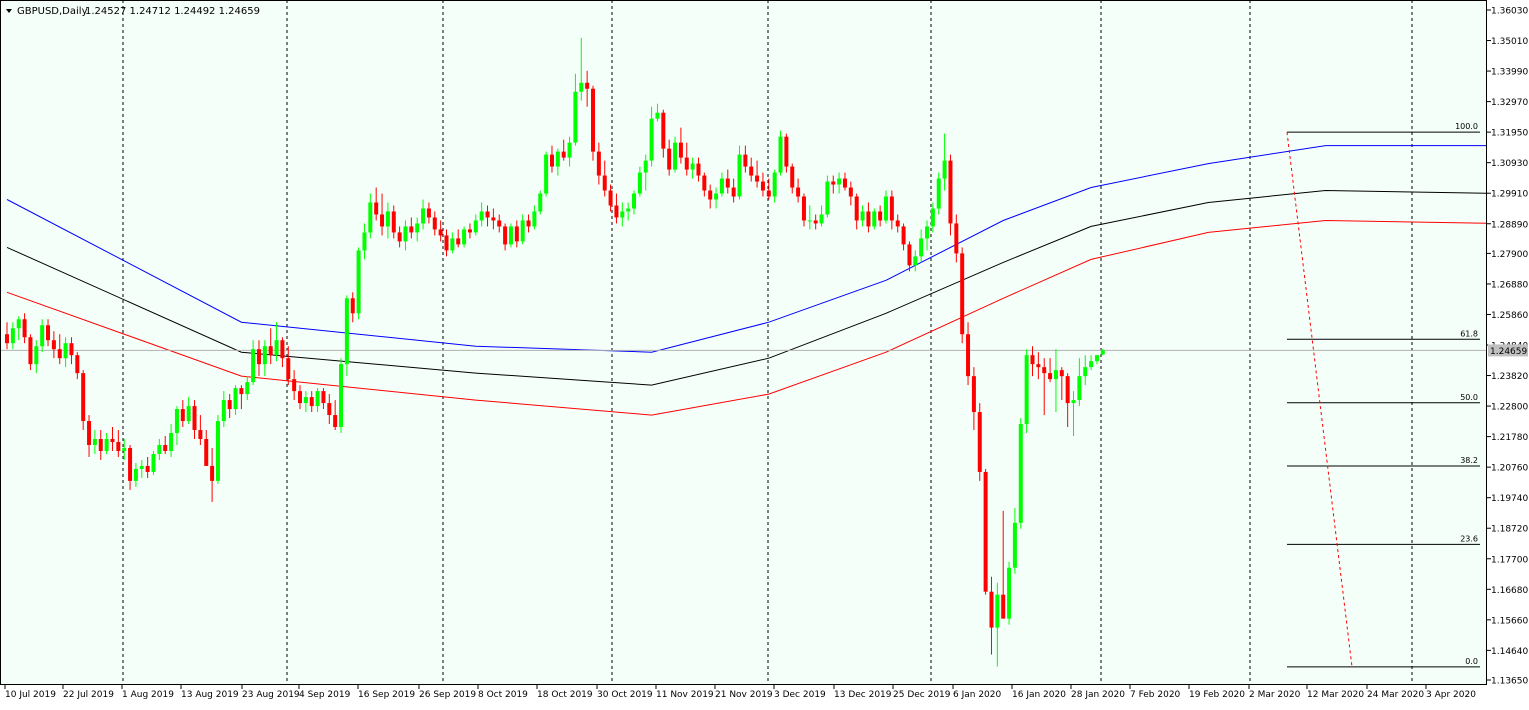 This screenshot has width=1529, height=710. What do you see at coordinates (1509, 621) in the screenshot?
I see `price-tick-label: 1.15660` at bounding box center [1509, 621].